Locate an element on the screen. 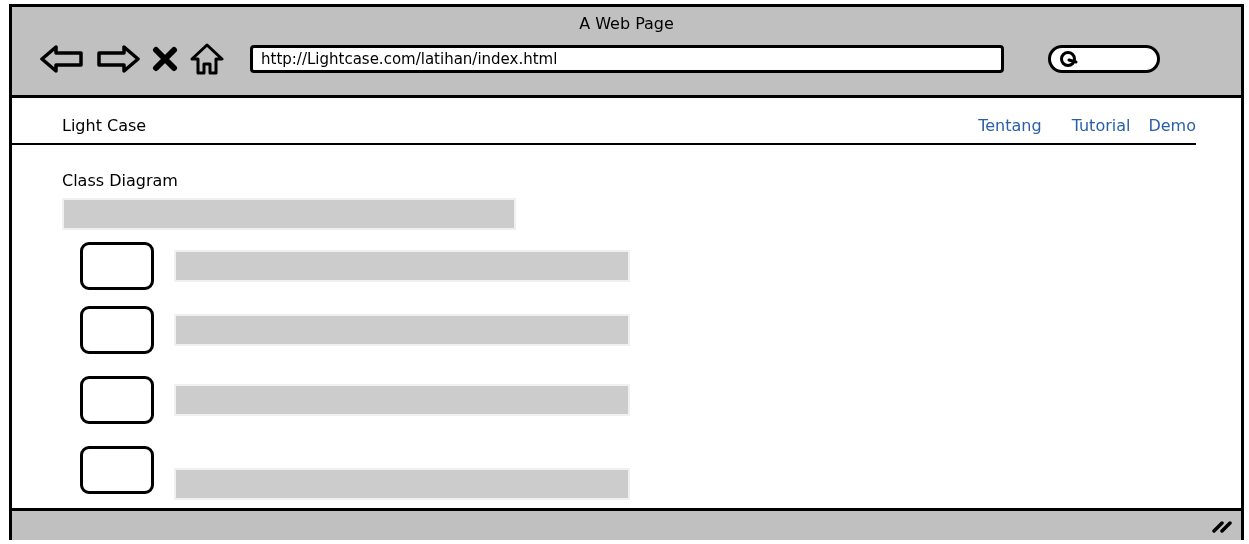 The image size is (1249, 544). site-brand: Light Case is located at coordinates (104, 125).